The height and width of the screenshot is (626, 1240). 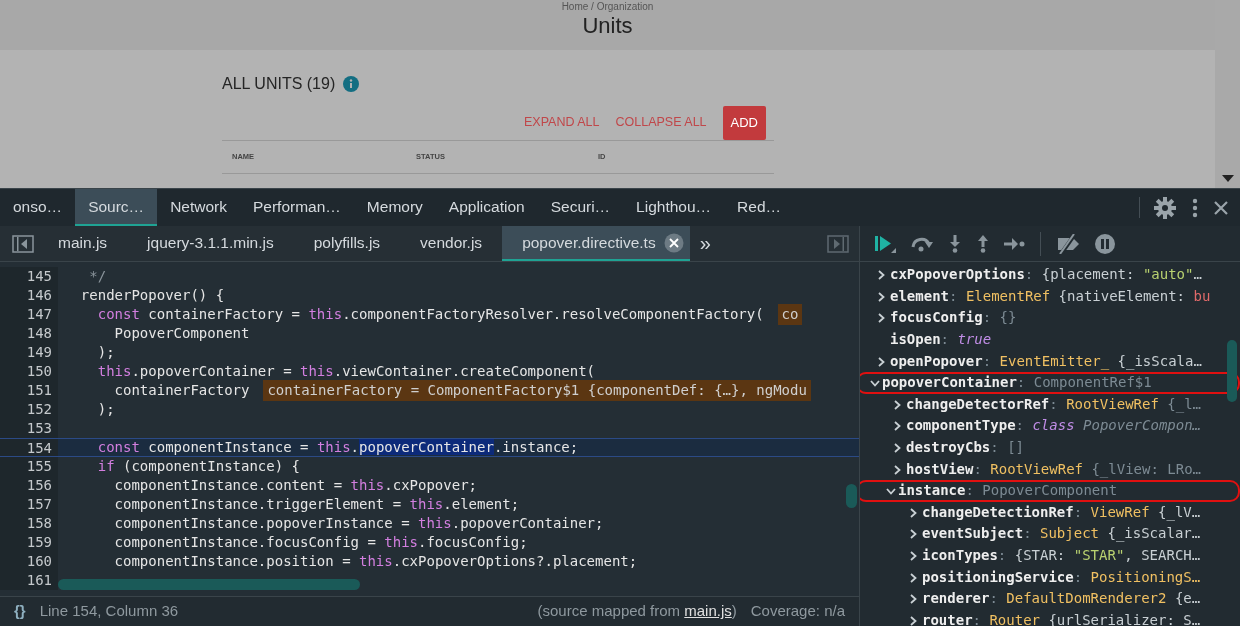 What do you see at coordinates (797, 611) in the screenshot?
I see `coverage-label: Coverage: n/a` at bounding box center [797, 611].